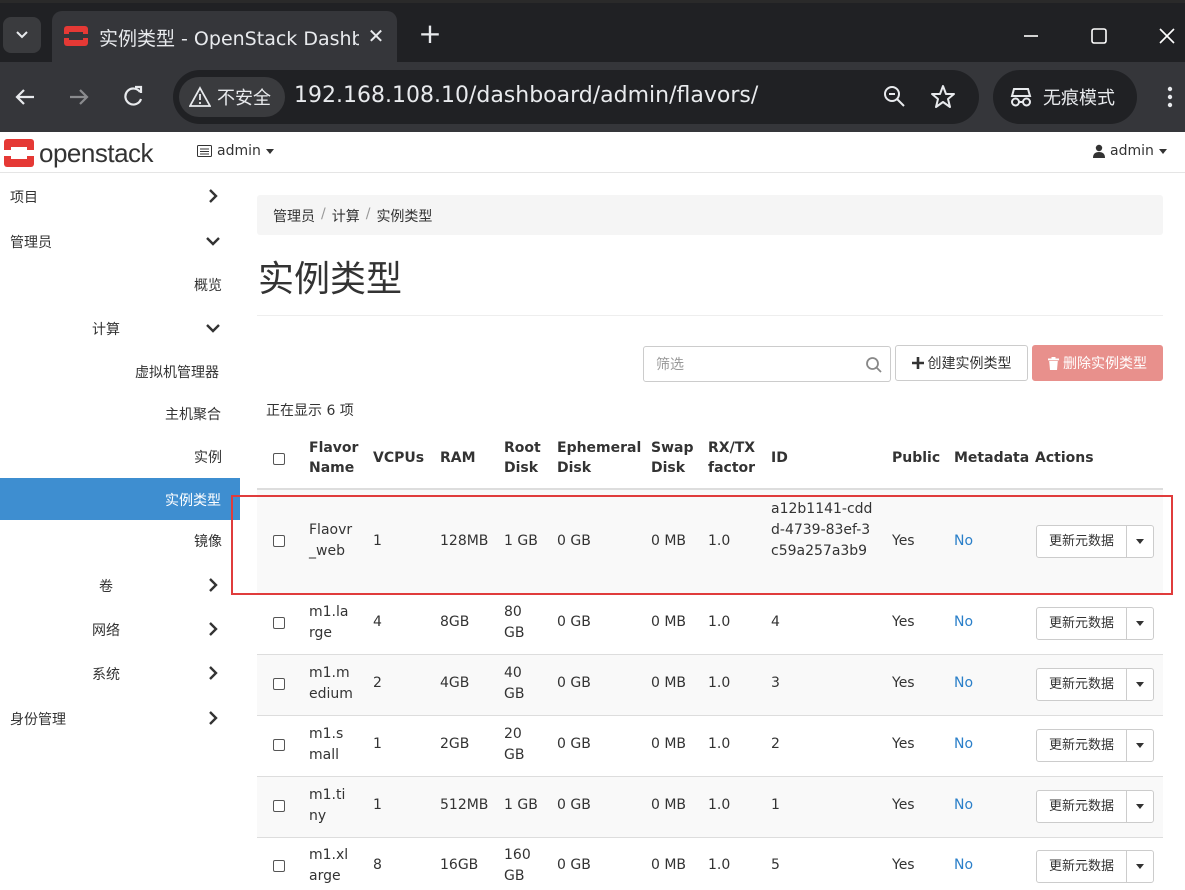 The height and width of the screenshot is (890, 1185). Describe the element at coordinates (78, 153) in the screenshot. I see `openstack-logo: openstack` at that location.